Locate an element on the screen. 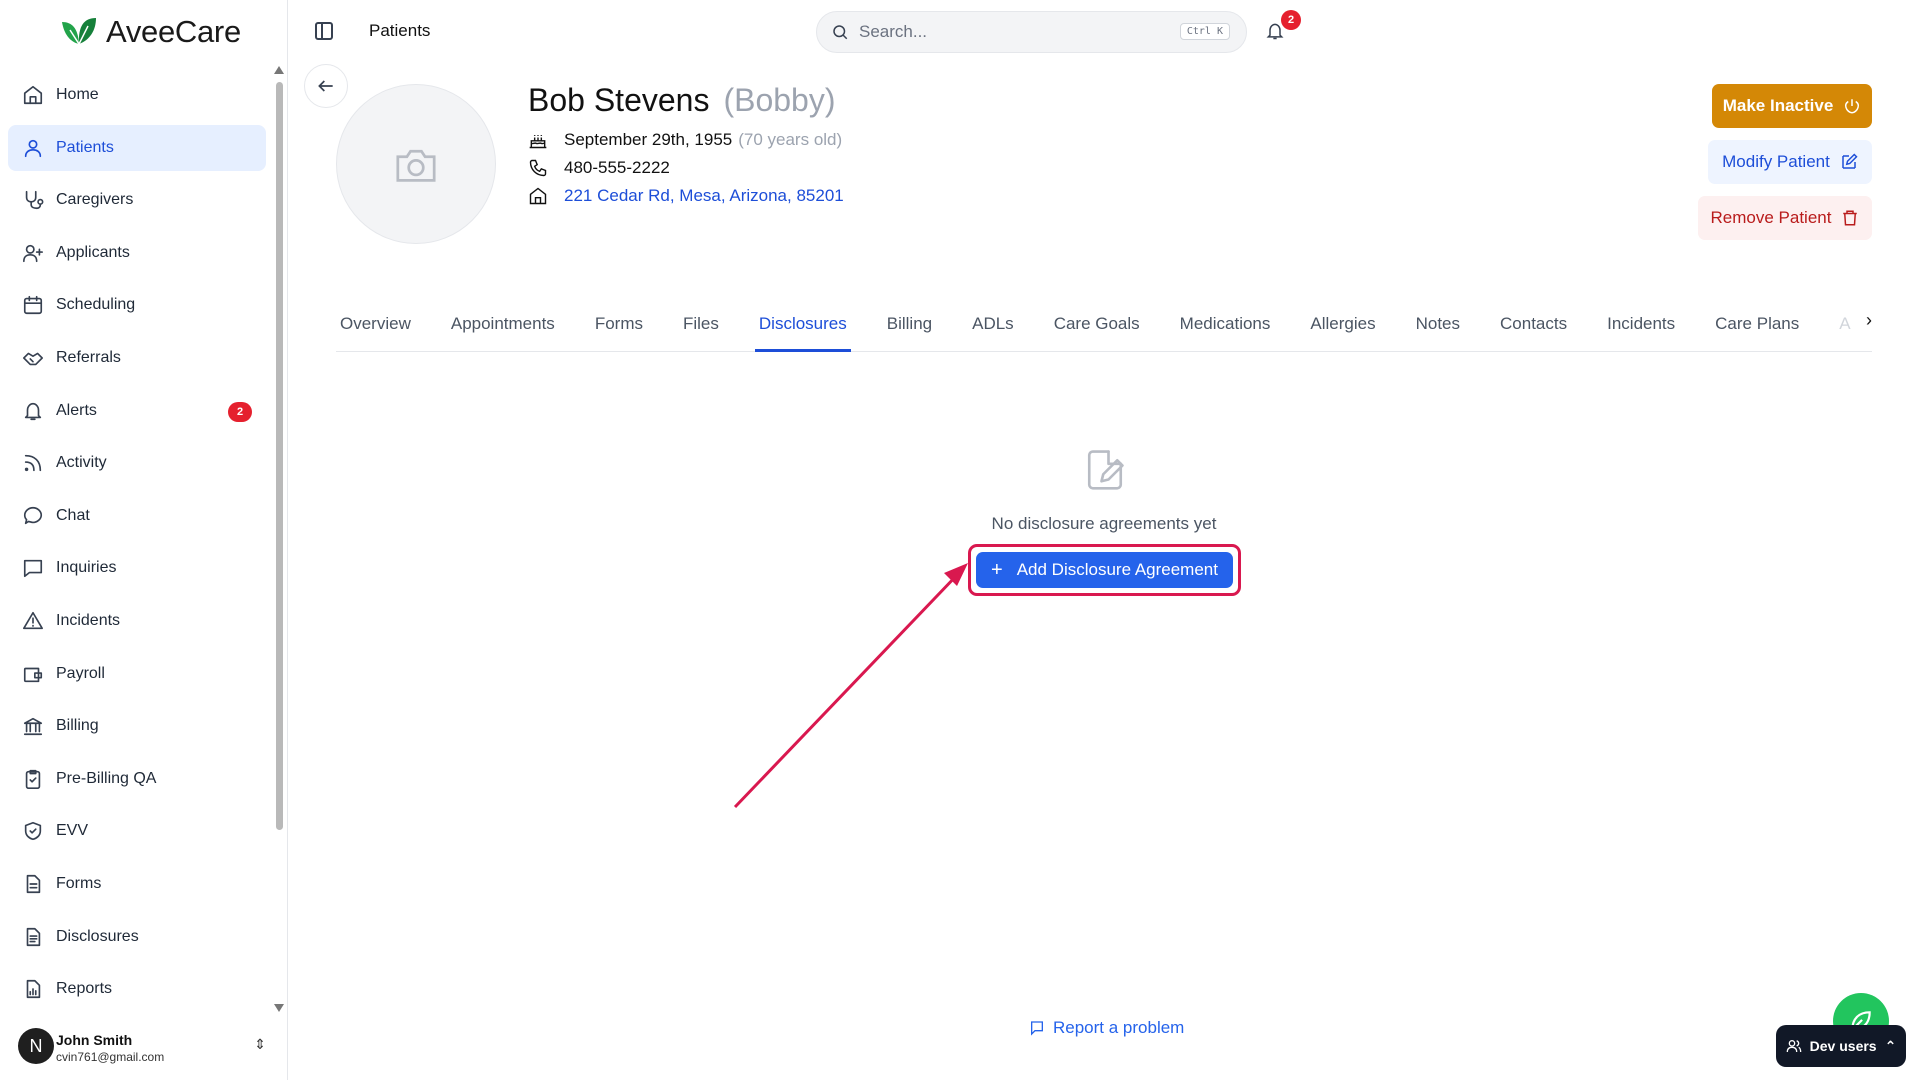  tab-notes: Notes is located at coordinates (1438, 328).